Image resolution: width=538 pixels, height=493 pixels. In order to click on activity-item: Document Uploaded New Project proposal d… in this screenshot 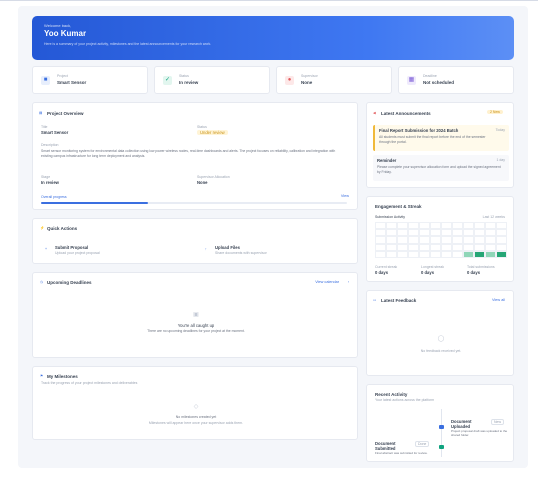, I will do `click(480, 429)`.